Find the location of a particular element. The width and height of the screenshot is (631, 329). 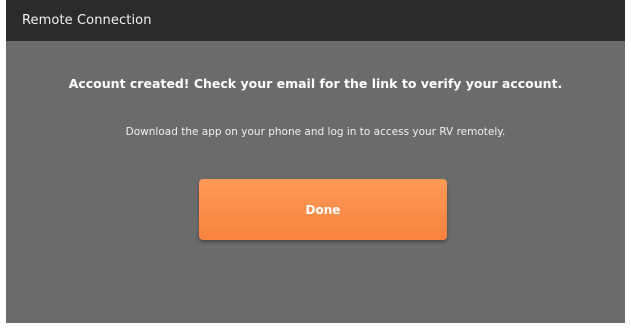

done-button: Done is located at coordinates (323, 209).